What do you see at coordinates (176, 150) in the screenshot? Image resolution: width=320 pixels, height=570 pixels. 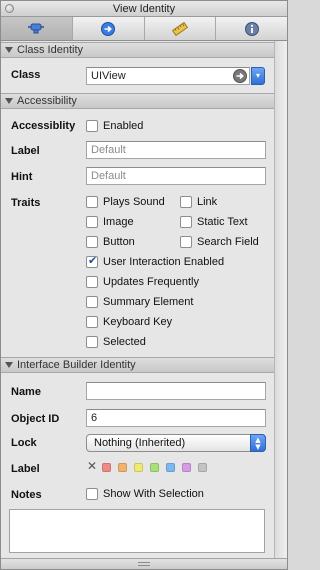 I see `accessibility-label-field: Default` at bounding box center [176, 150].